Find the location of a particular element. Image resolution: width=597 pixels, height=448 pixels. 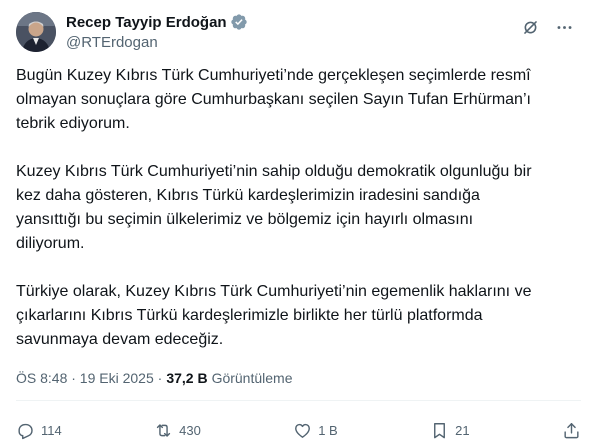

repost-button: 430 is located at coordinates (177, 430).